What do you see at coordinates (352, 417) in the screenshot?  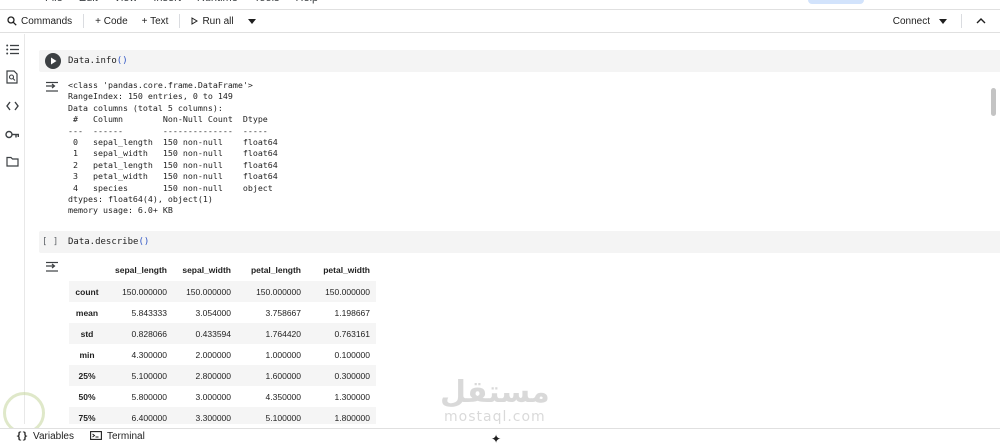 I see `table-cell: 1.800000` at bounding box center [352, 417].